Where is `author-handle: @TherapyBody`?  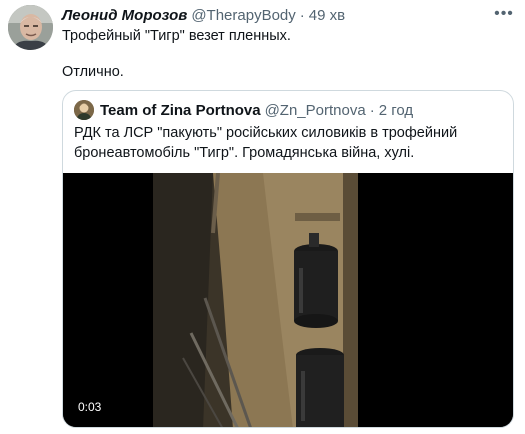 author-handle: @TherapyBody is located at coordinates (243, 15).